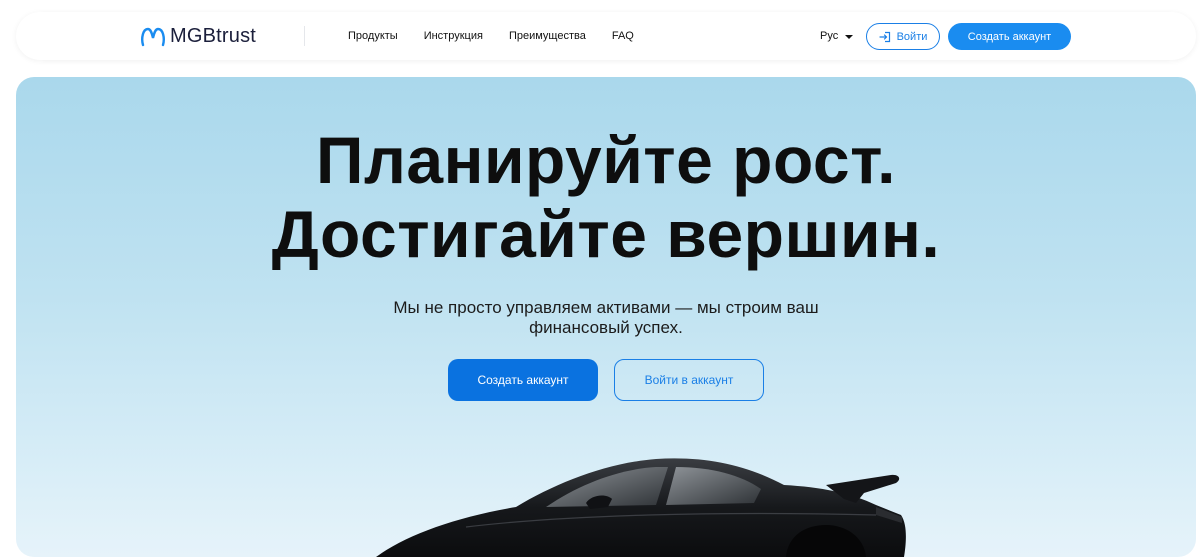 Image resolution: width=1200 pixels, height=557 pixels. What do you see at coordinates (689, 380) in the screenshot?
I see `hero-login-button: Войти в аккаунт` at bounding box center [689, 380].